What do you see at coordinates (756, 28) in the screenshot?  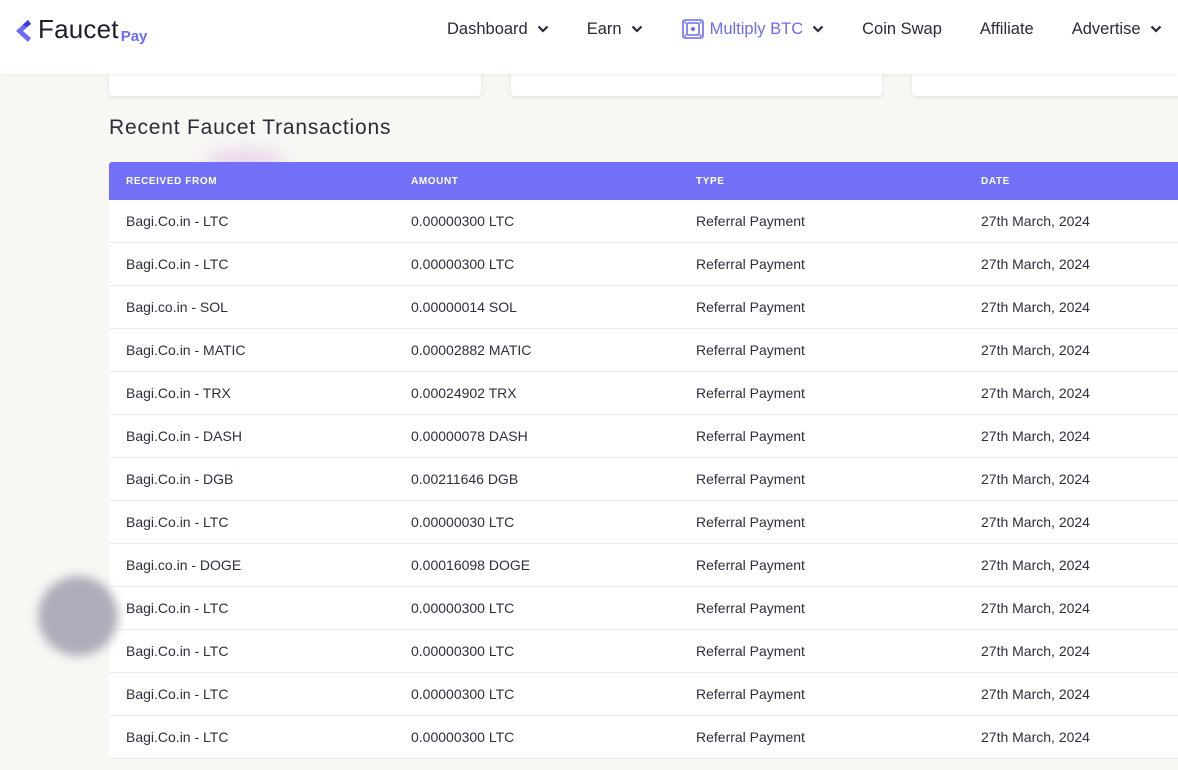 I see `nav-multiply-btc-label: Multiply BTC` at bounding box center [756, 28].